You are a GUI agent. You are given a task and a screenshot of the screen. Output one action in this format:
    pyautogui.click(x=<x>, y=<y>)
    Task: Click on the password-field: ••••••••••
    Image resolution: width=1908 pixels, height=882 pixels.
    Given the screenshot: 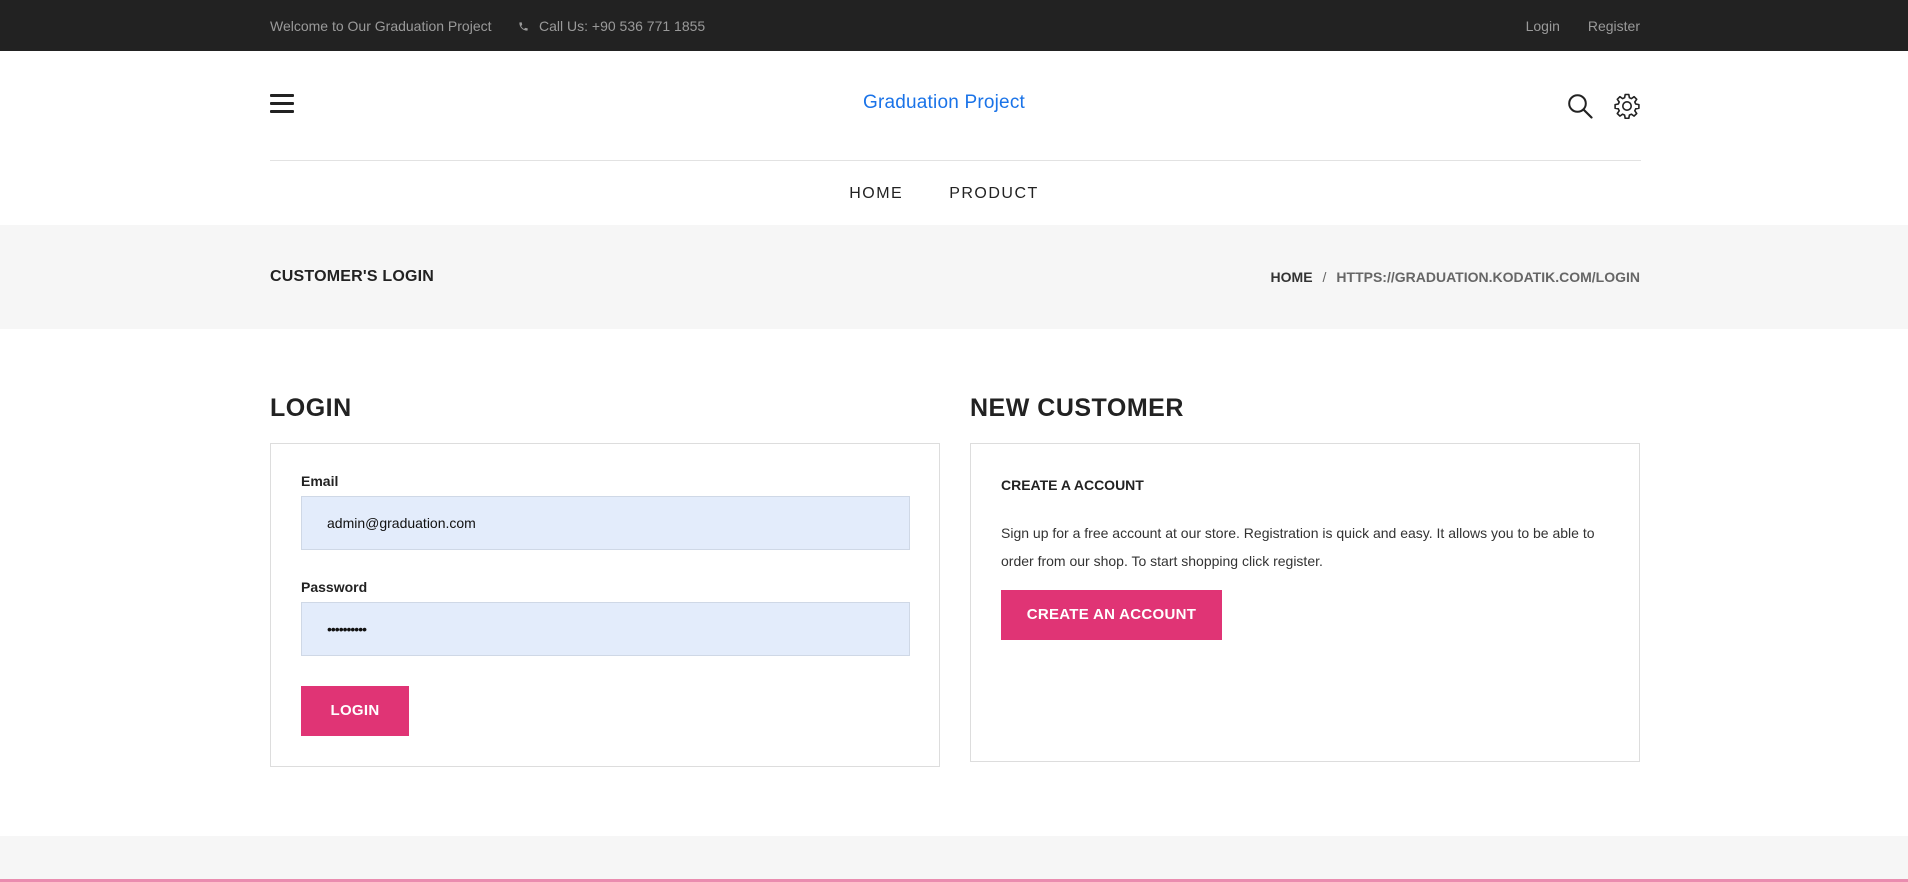 What is the action you would take?
    pyautogui.click(x=605, y=629)
    